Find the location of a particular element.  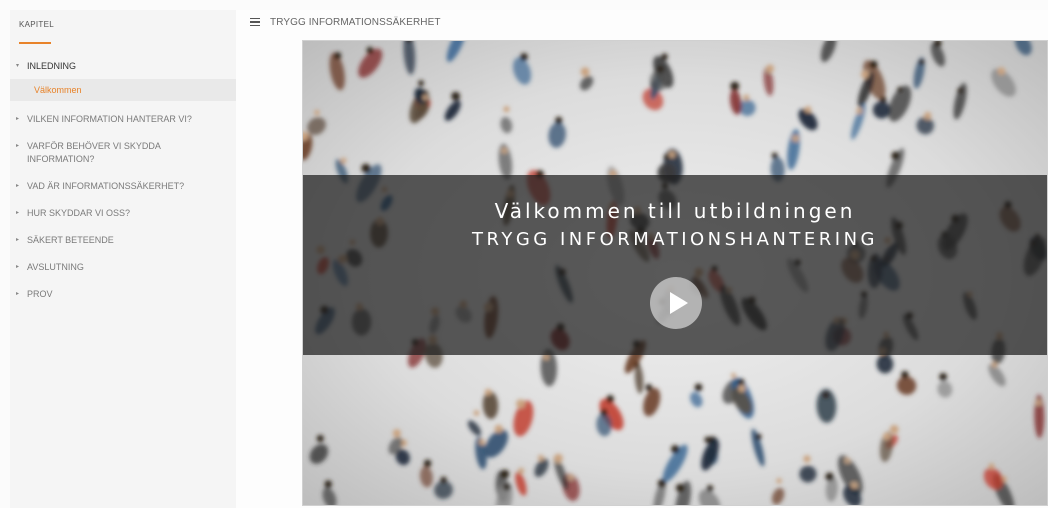

play-button is located at coordinates (676, 303).